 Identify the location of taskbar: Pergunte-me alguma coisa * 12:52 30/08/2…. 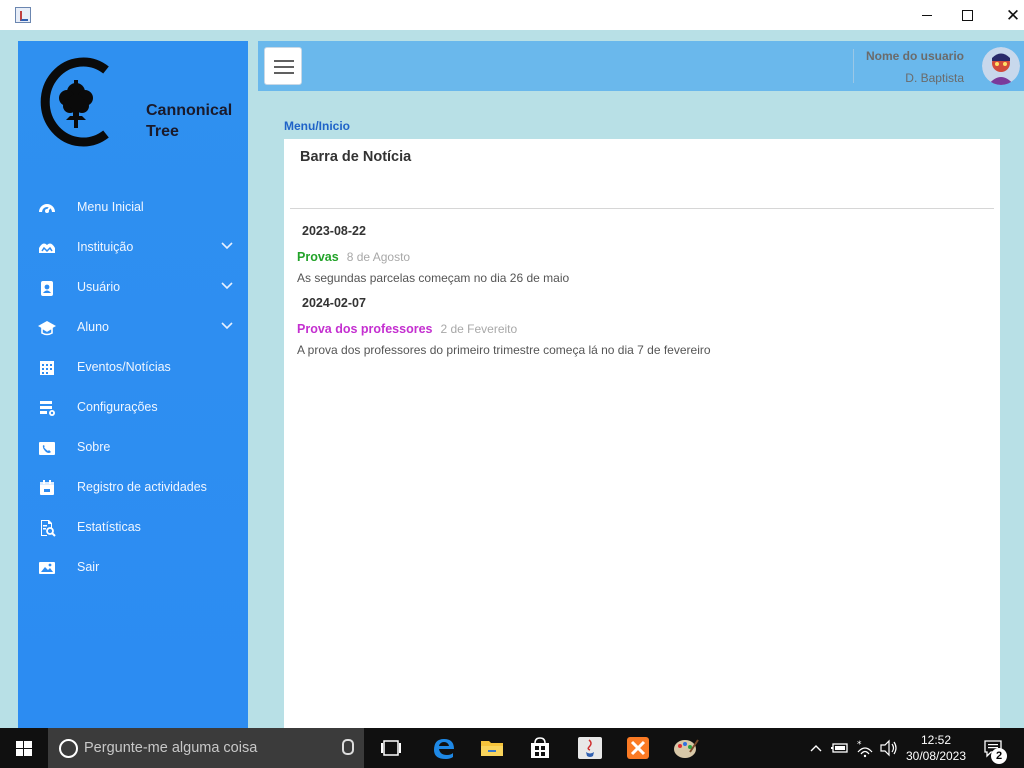
(512, 748).